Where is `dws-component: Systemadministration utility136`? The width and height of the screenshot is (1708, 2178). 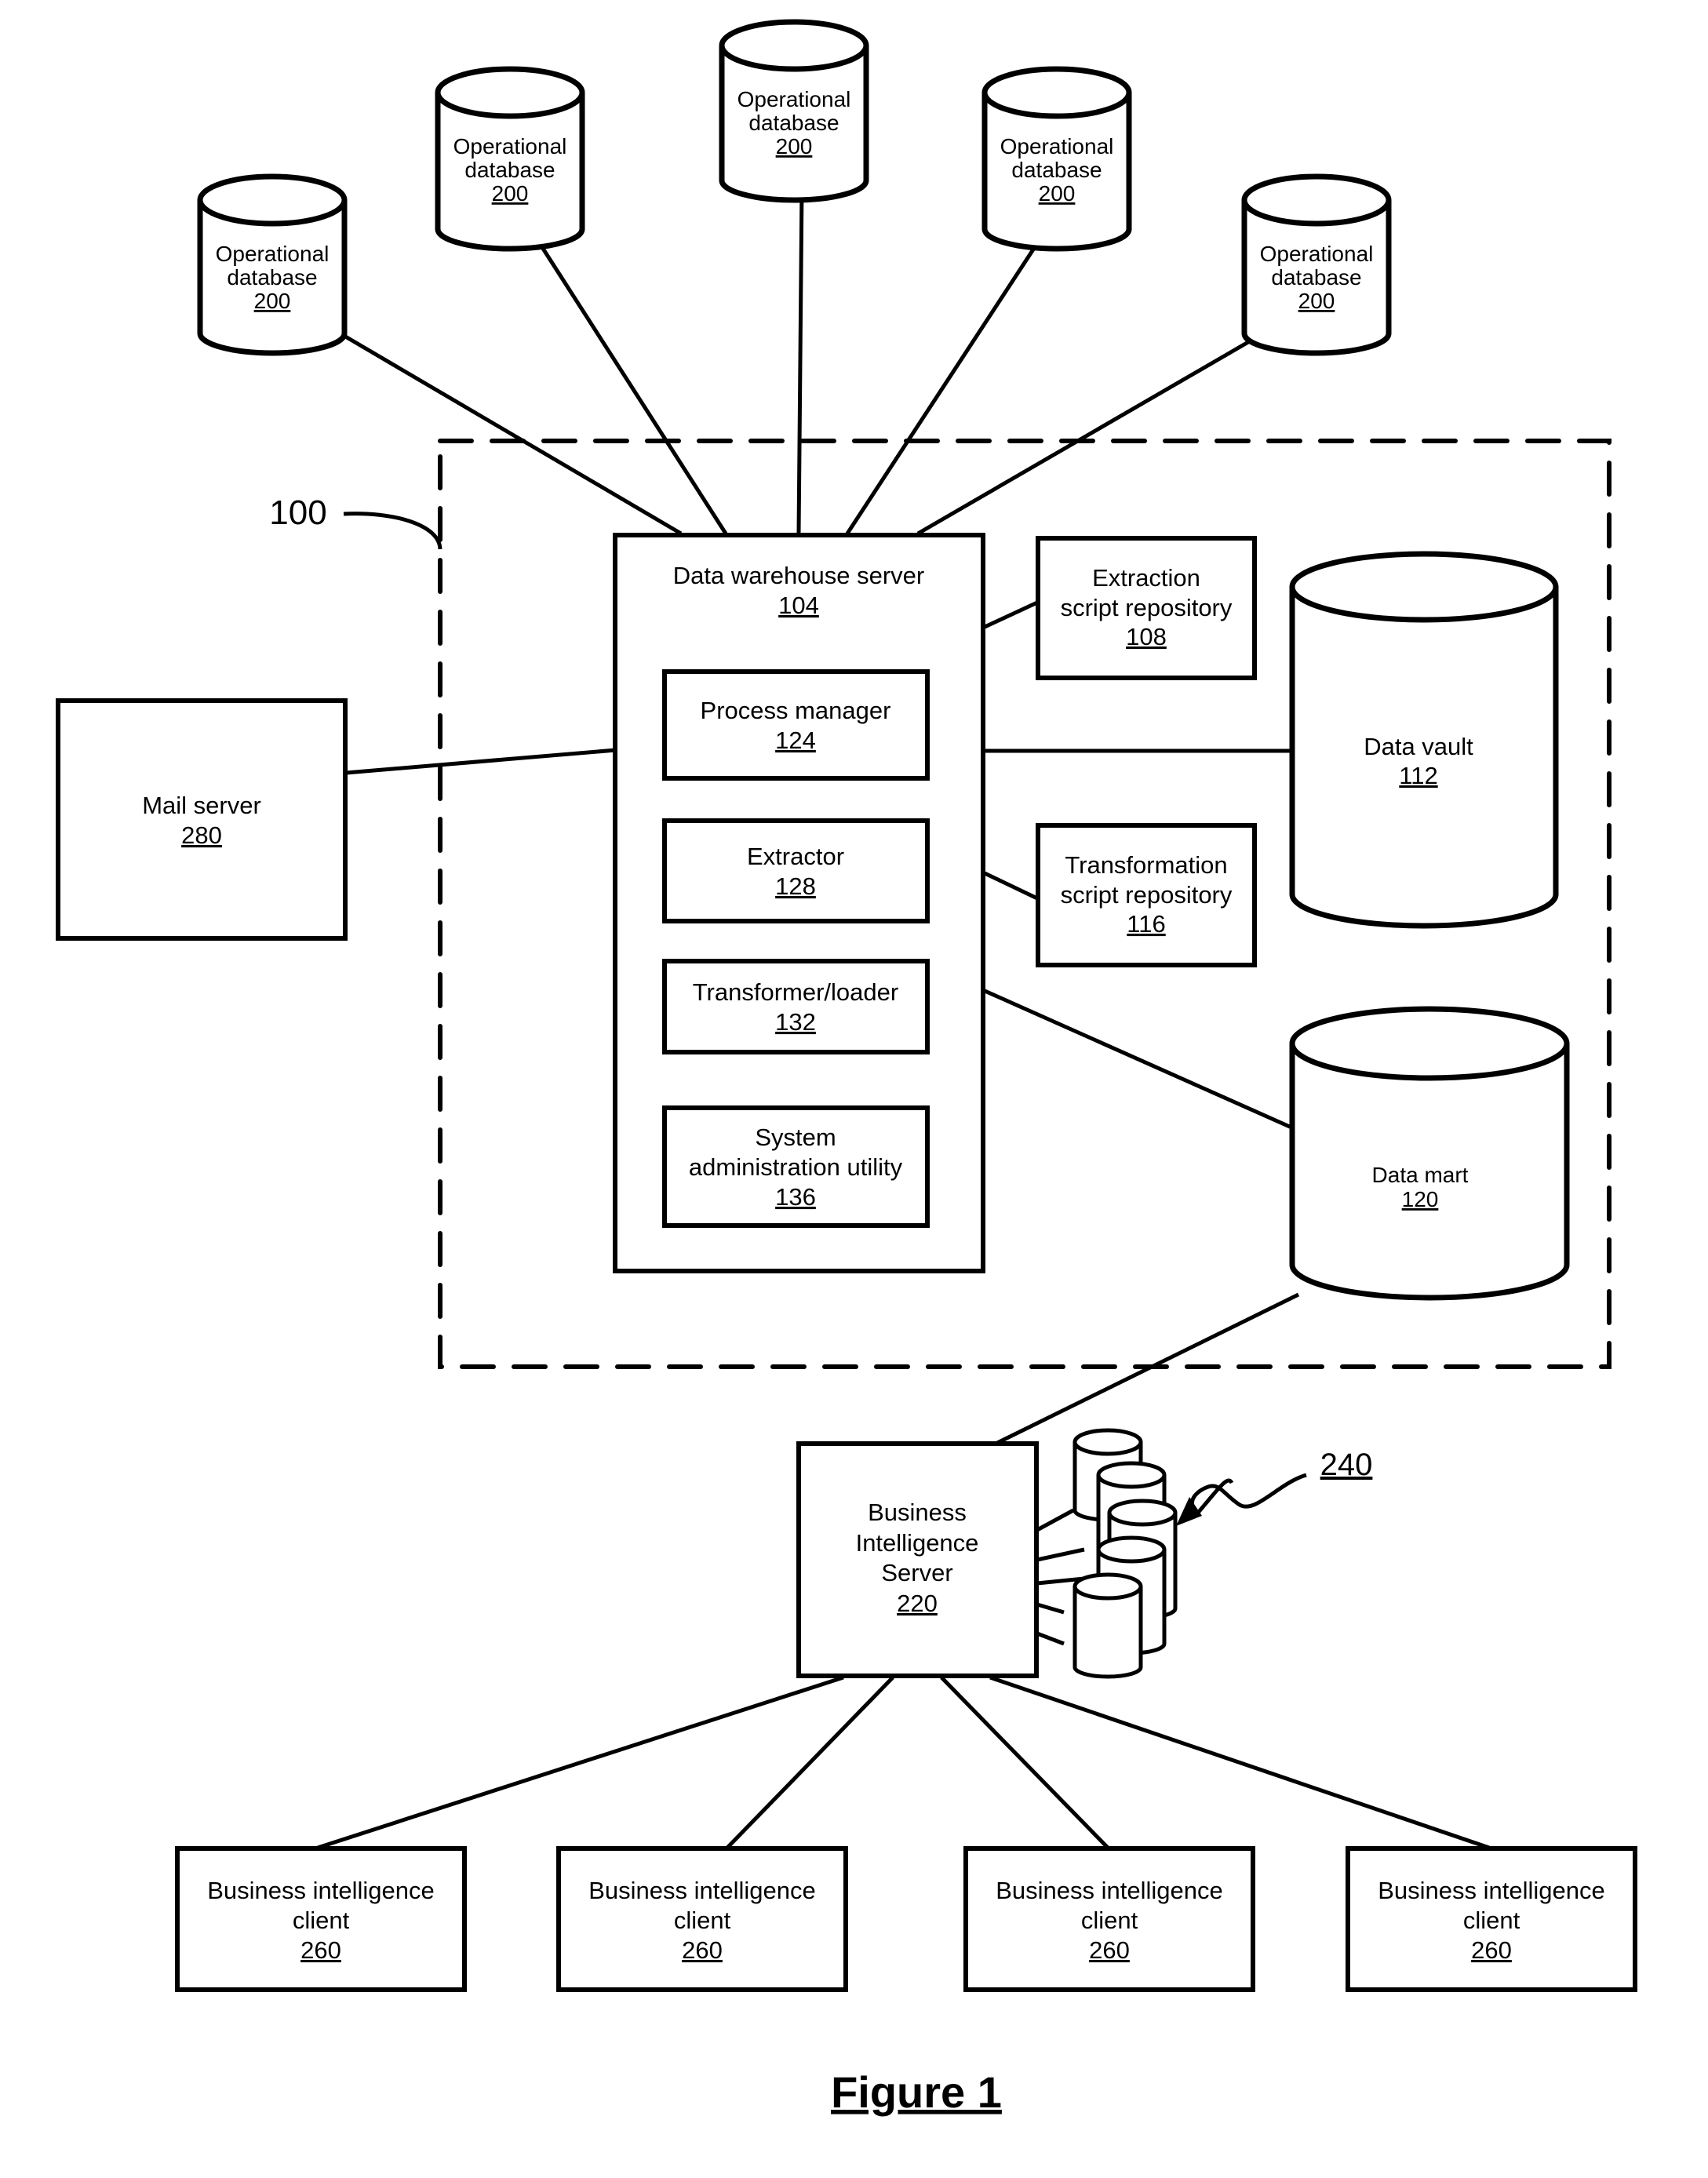
dws-component: Systemadministration utility136 is located at coordinates (796, 1166).